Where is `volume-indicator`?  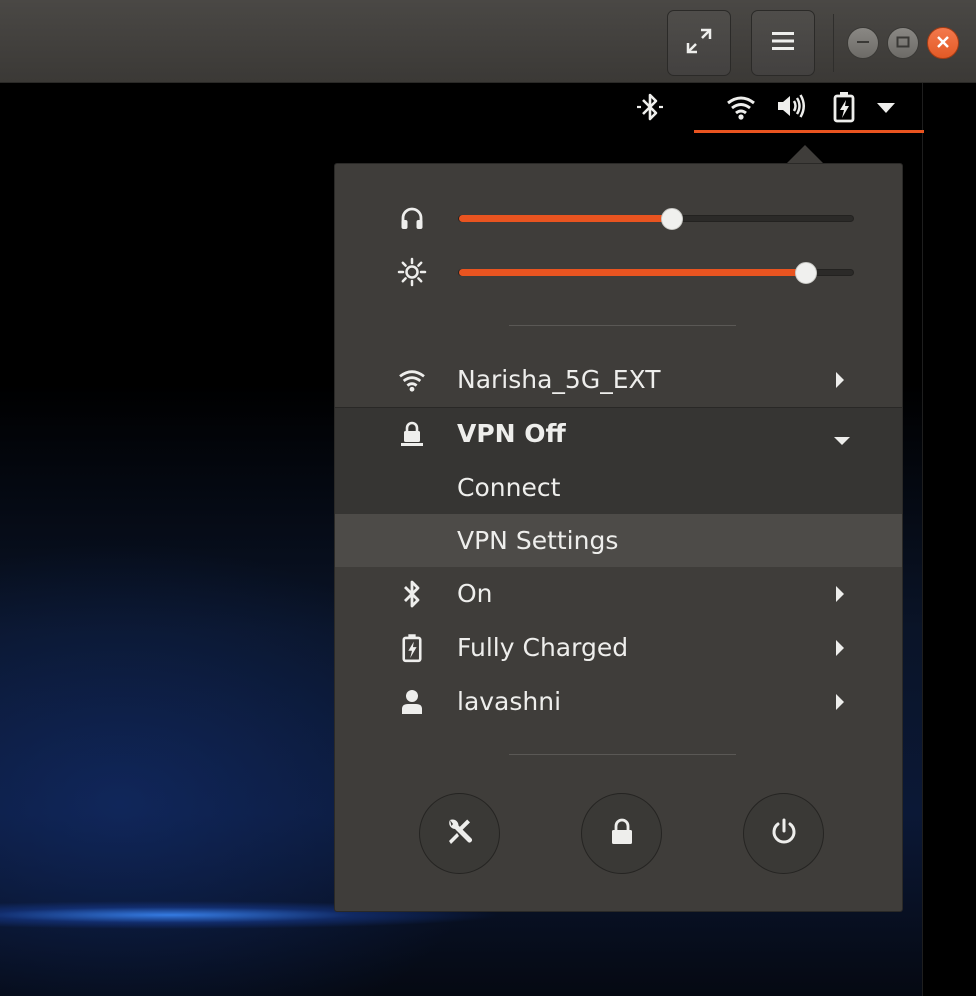 volume-indicator is located at coordinates (791, 108).